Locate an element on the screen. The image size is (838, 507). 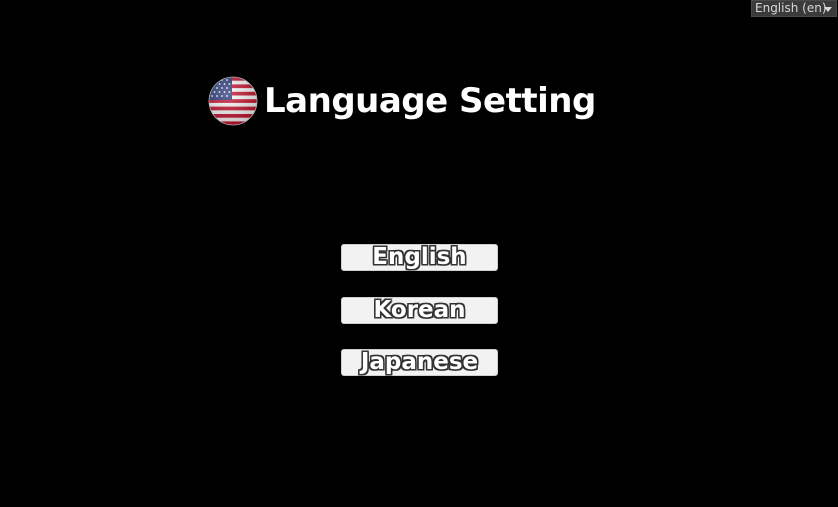
korean-button: Korean is located at coordinates (419, 310).